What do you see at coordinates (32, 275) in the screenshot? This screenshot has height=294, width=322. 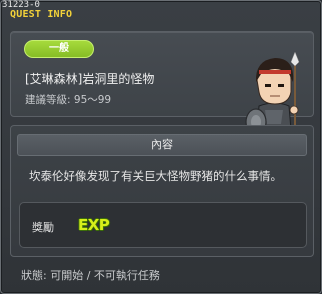 I see `status-label: 狀態` at bounding box center [32, 275].